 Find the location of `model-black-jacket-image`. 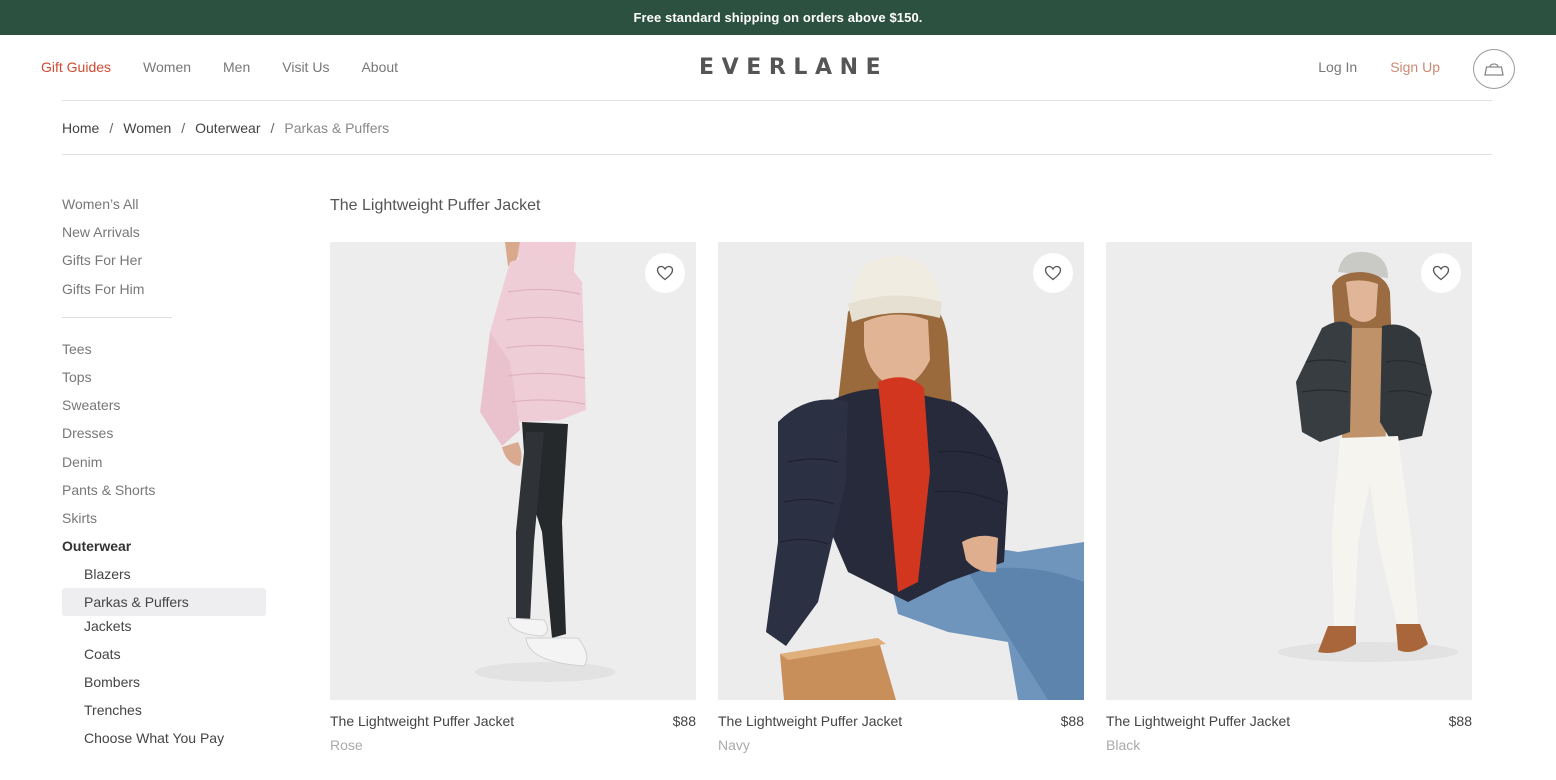

model-black-jacket-image is located at coordinates (1289, 471).